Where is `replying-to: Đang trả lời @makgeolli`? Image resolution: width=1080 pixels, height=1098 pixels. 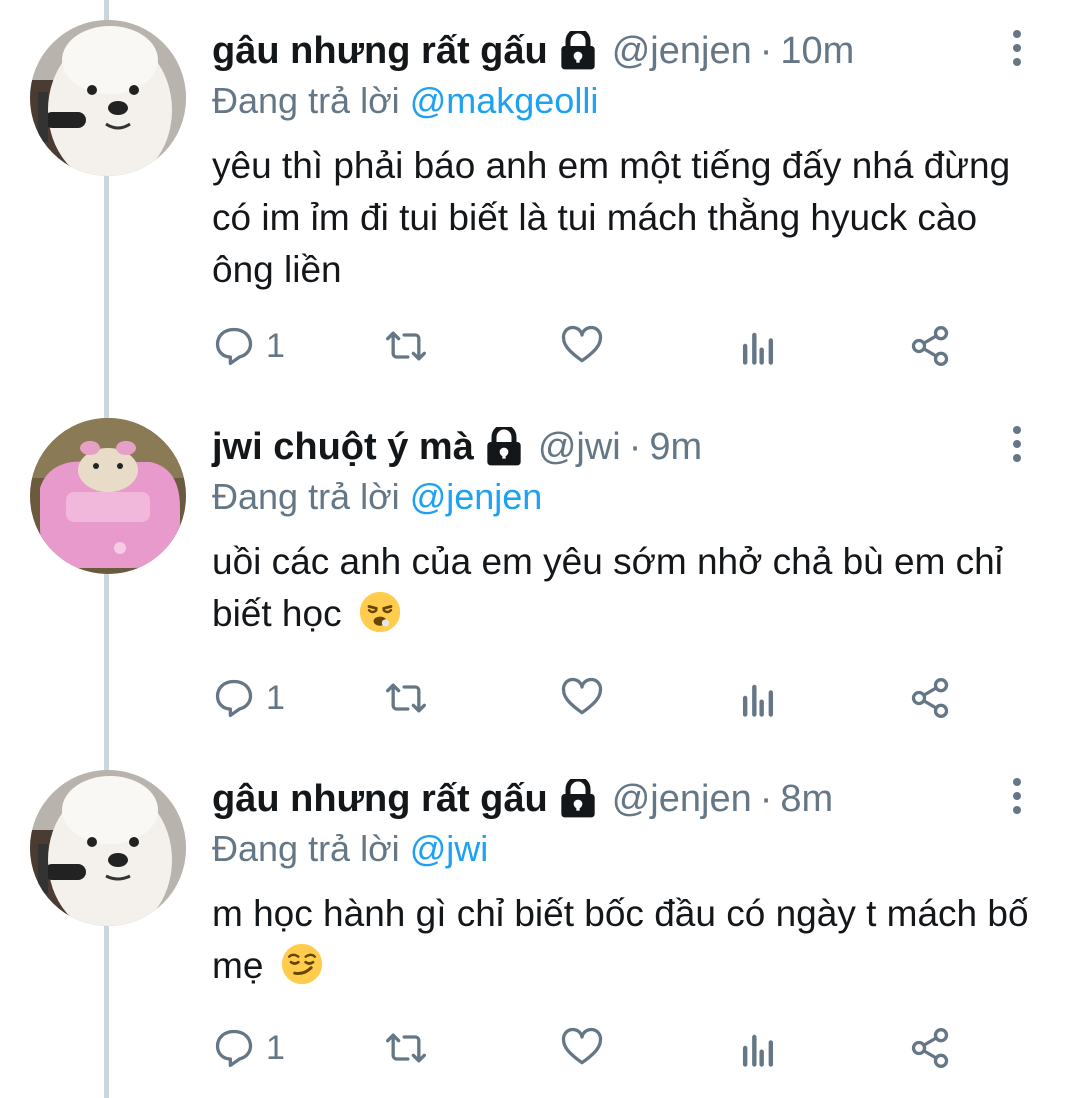 replying-to: Đang trả lời @makgeolli is located at coordinates (405, 101).